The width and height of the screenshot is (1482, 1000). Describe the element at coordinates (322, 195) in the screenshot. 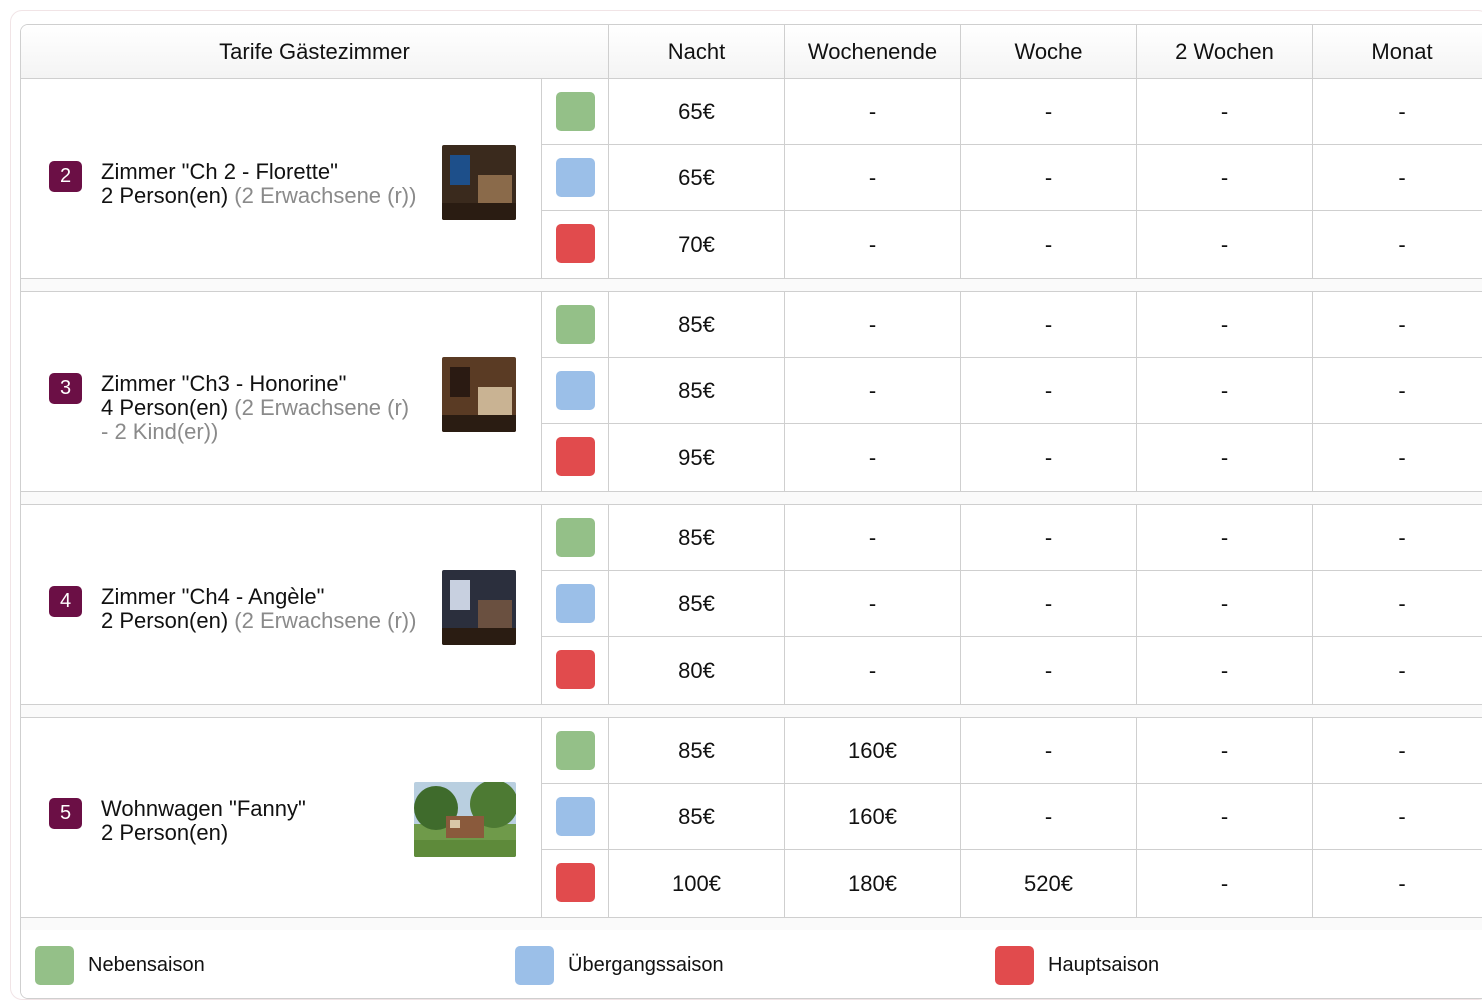

I see `room-guest-detail: (2 Erwachsene (r))` at that location.